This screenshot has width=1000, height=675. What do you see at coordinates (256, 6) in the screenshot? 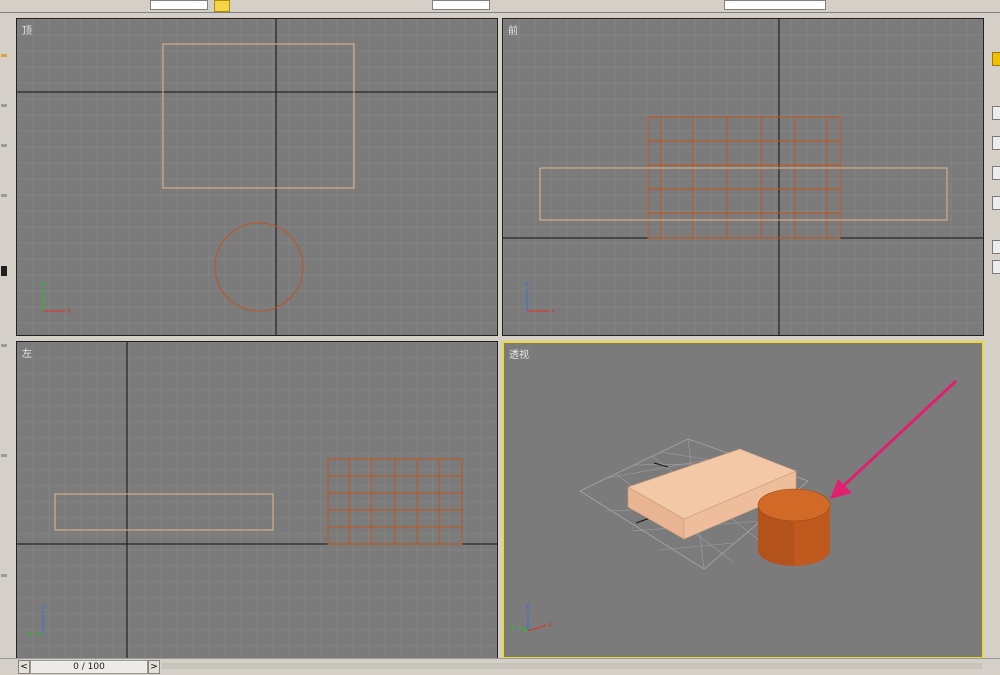
I see `select-by-name-icon` at bounding box center [256, 6].